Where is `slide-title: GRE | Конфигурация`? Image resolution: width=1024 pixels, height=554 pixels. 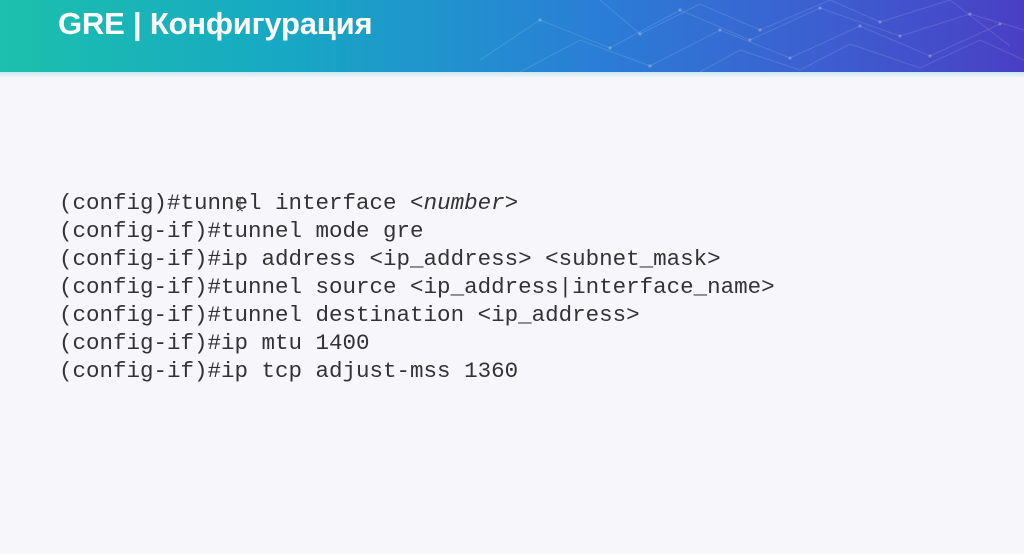
slide-title: GRE | Конфигурация is located at coordinates (215, 23).